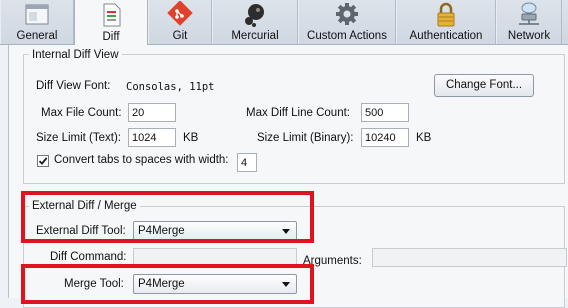 This screenshot has width=568, height=308. Describe the element at coordinates (152, 137) in the screenshot. I see `size-limit-text-field: 1024` at that location.